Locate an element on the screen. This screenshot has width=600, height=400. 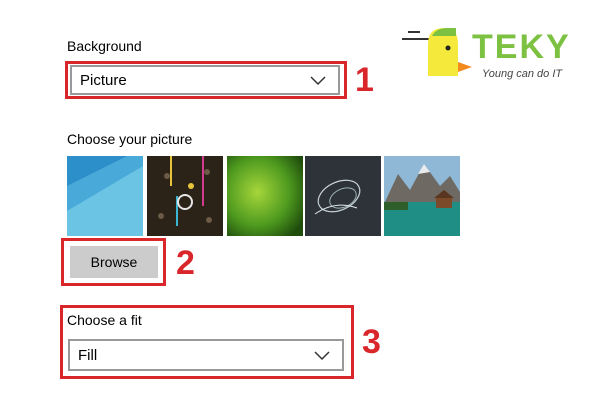
callout-number-2: 2 is located at coordinates (185, 263).